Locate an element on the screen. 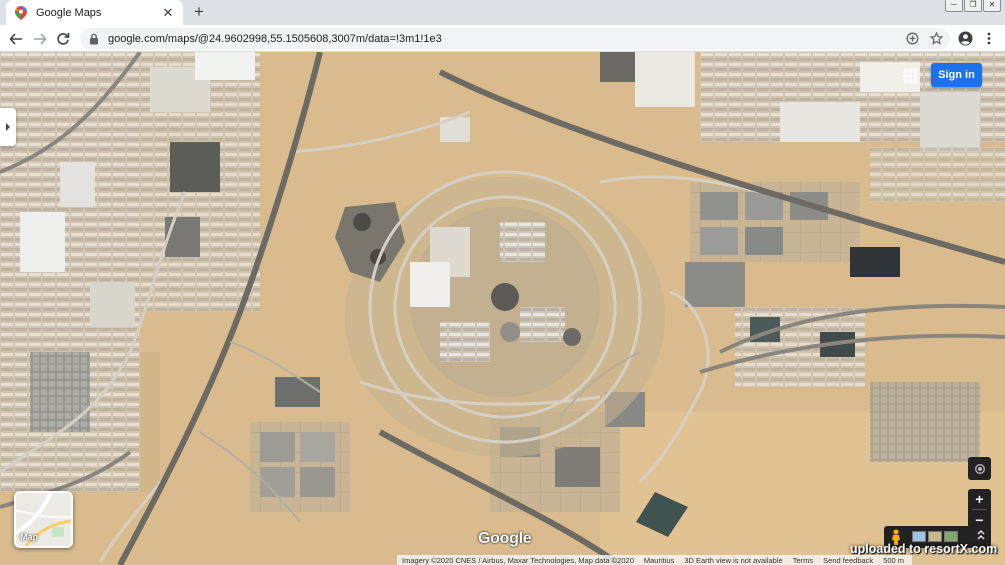  chevron-up-icon is located at coordinates (981, 535).